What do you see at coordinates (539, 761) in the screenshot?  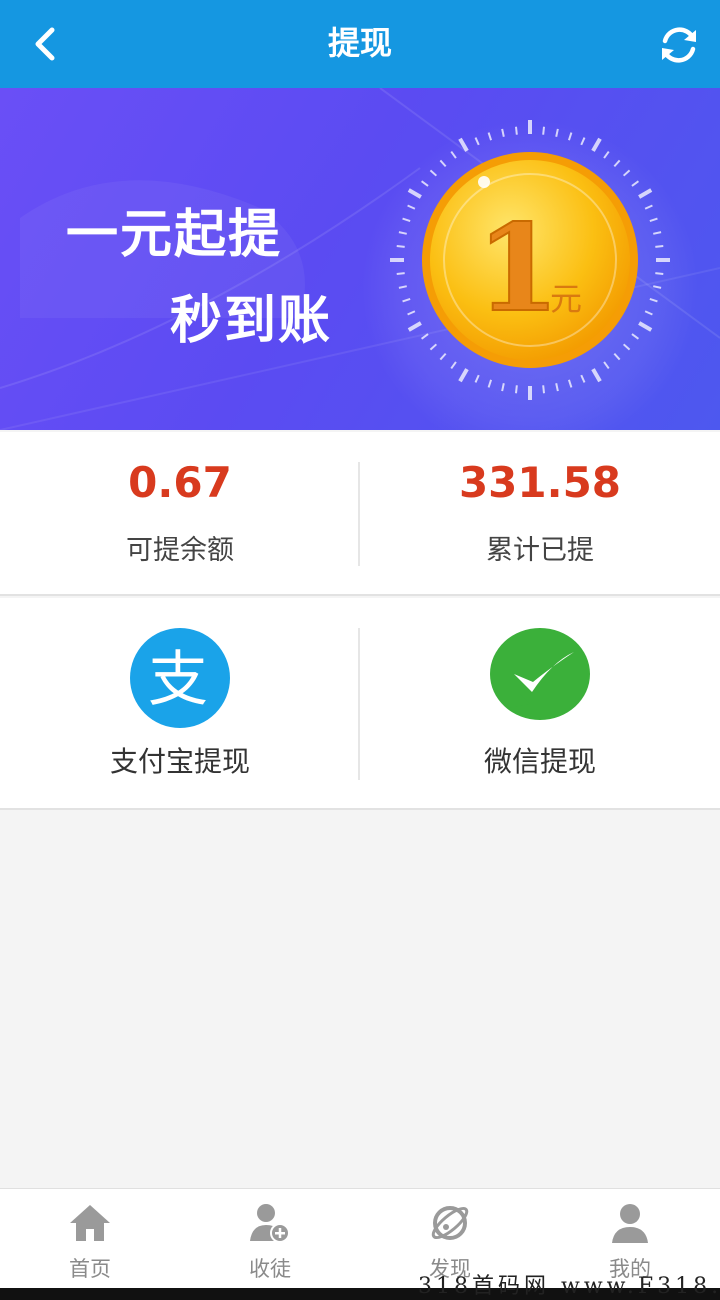 I see `wechat-withdraw-label: 微信提现` at bounding box center [539, 761].